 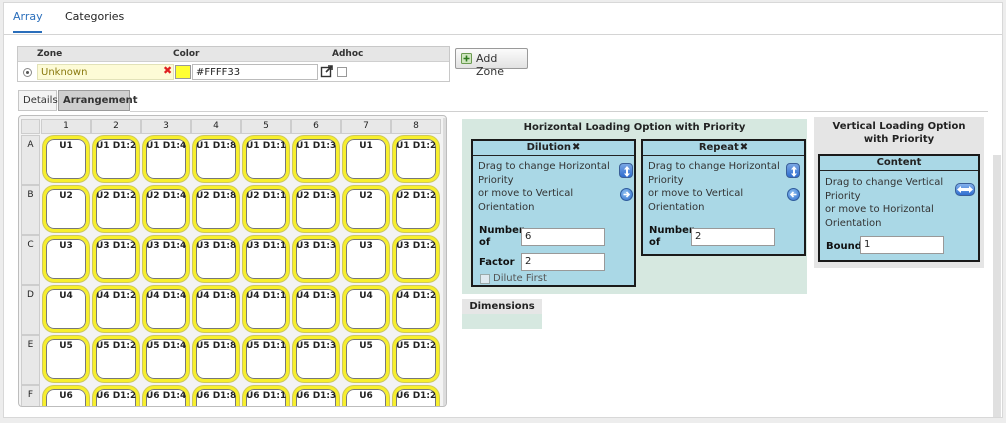 I want to click on column-header-3: 3, so click(x=166, y=126).